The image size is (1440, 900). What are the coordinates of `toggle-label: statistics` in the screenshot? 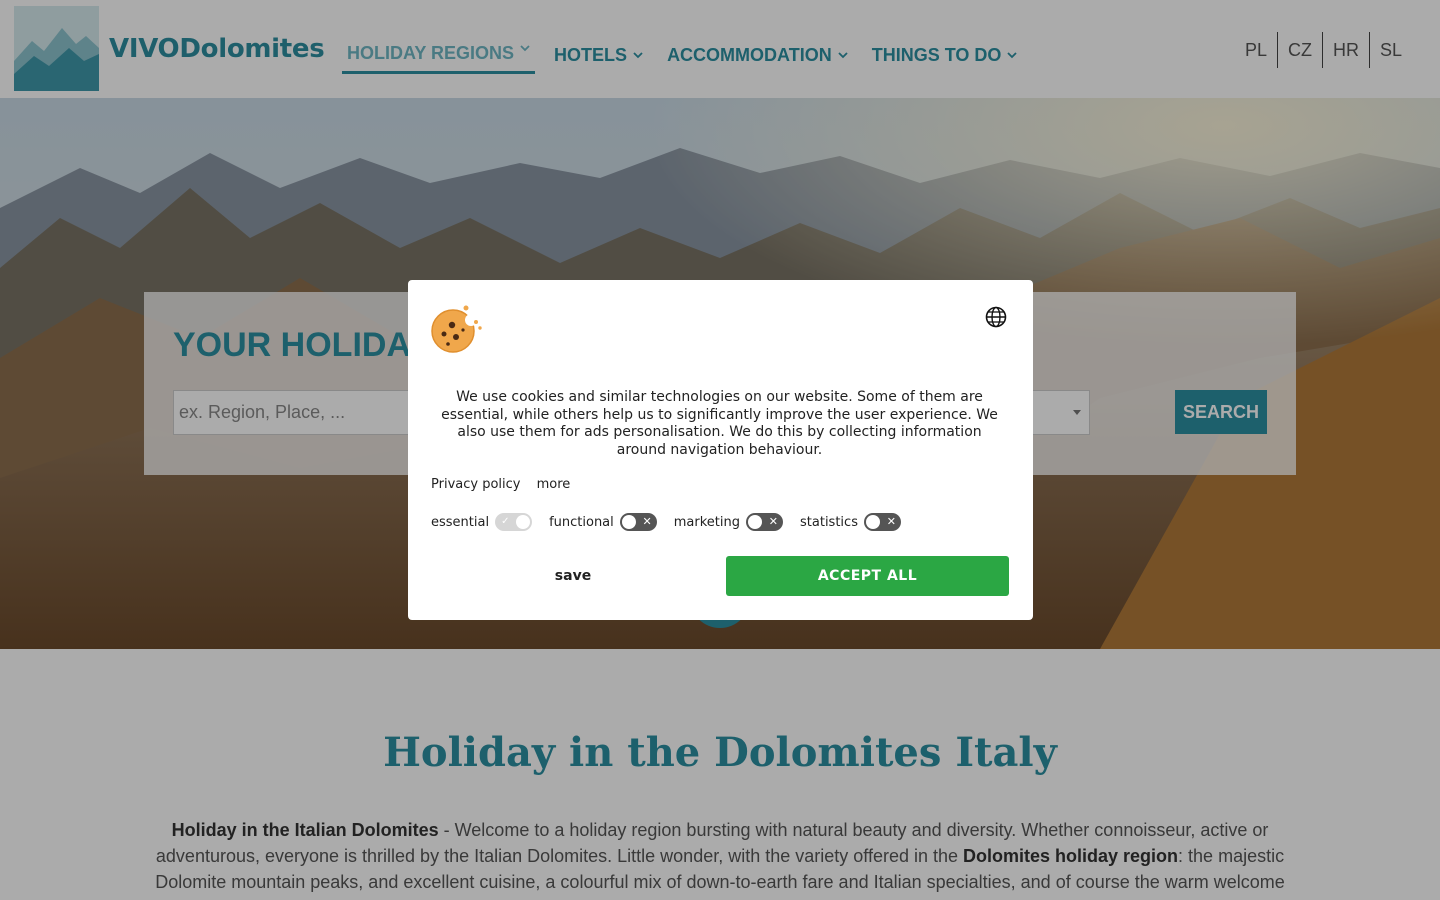 It's located at (829, 522).